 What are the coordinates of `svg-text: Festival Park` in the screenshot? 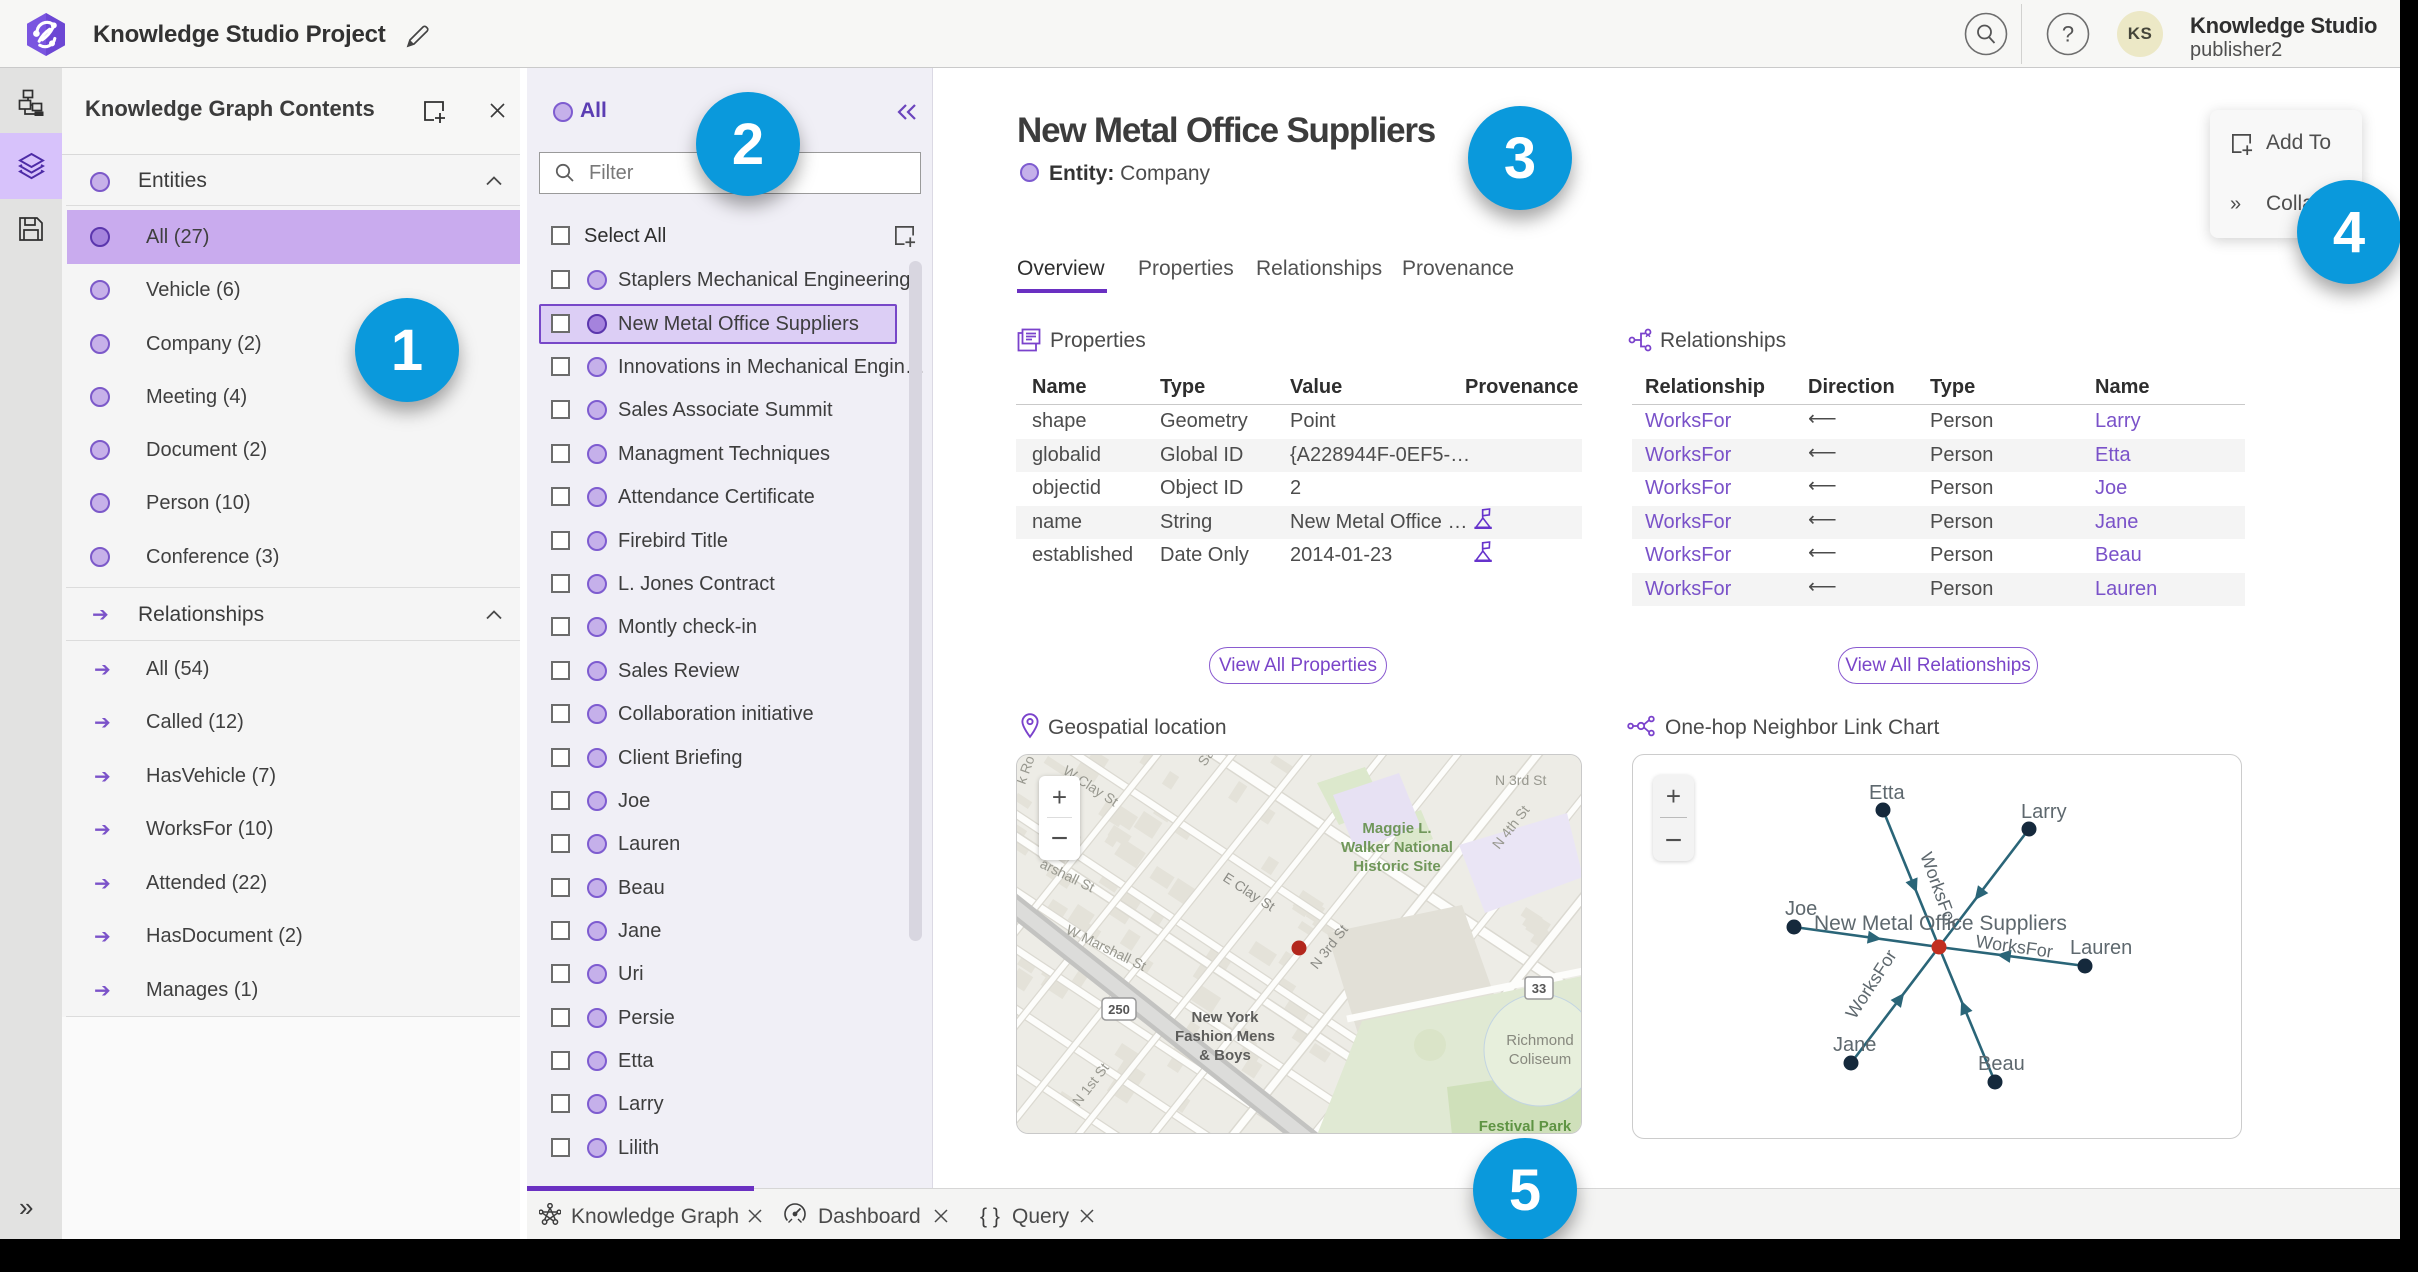 It's located at (1525, 1126).